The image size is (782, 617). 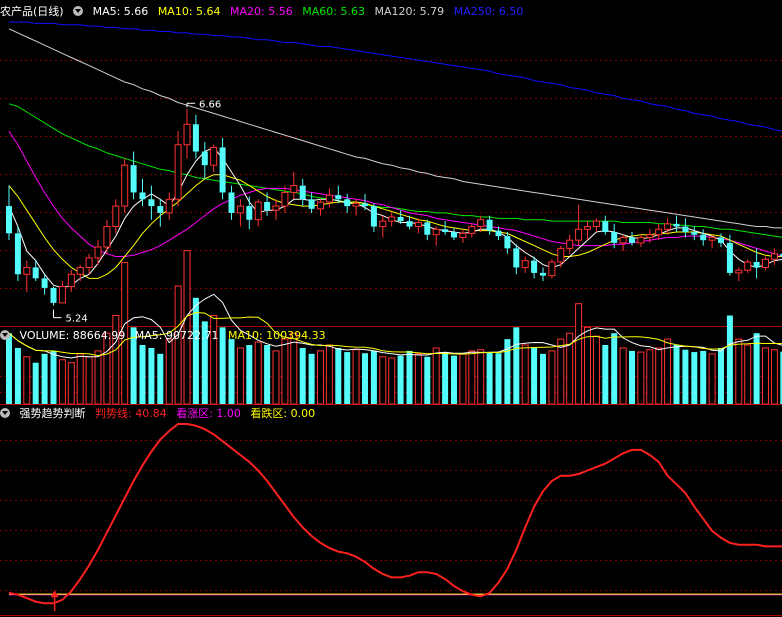 What do you see at coordinates (210, 104) in the screenshot?
I see `high-price-label: 6.66` at bounding box center [210, 104].